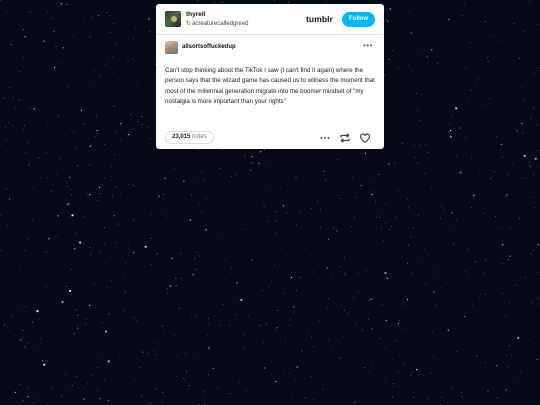 The height and width of the screenshot is (405, 540). What do you see at coordinates (319, 19) in the screenshot?
I see `tumblr-logo: tumblr` at bounding box center [319, 19].